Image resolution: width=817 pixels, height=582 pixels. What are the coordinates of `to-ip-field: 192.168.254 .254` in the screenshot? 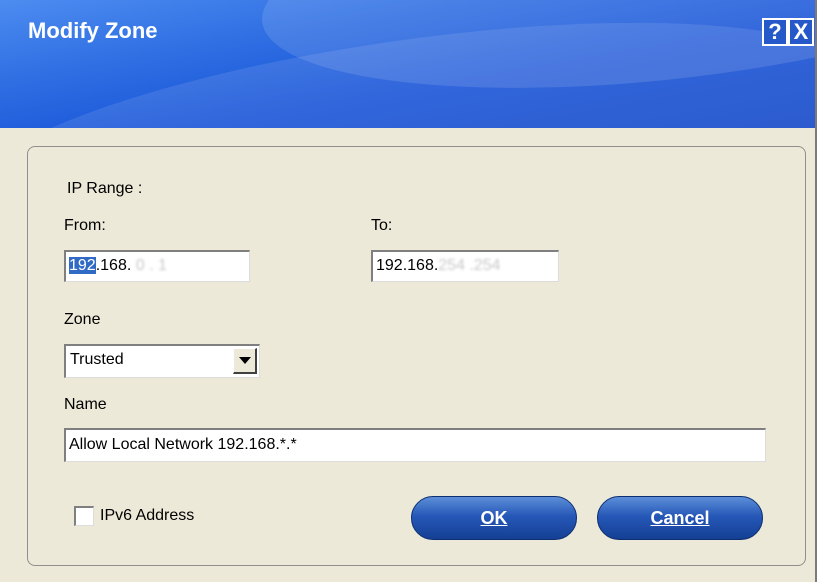 It's located at (465, 266).